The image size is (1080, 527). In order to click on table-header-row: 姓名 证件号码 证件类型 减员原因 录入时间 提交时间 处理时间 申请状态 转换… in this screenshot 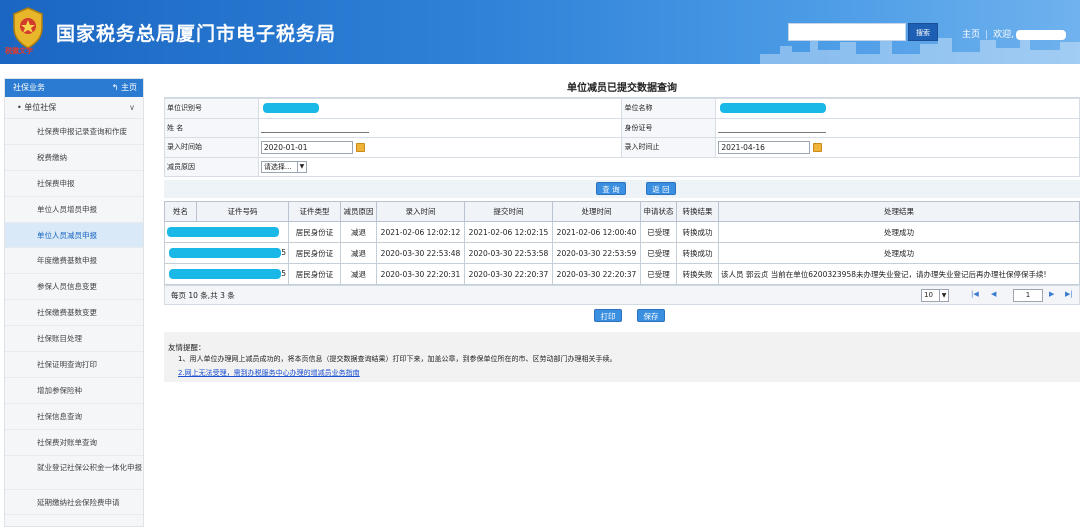, I will do `click(622, 211)`.